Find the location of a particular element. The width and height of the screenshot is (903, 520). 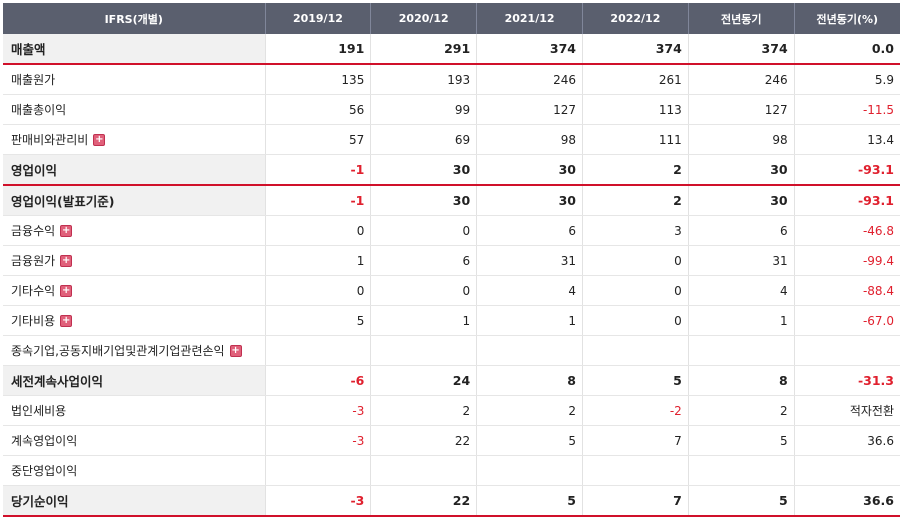

value-cell: 246 is located at coordinates (529, 79).